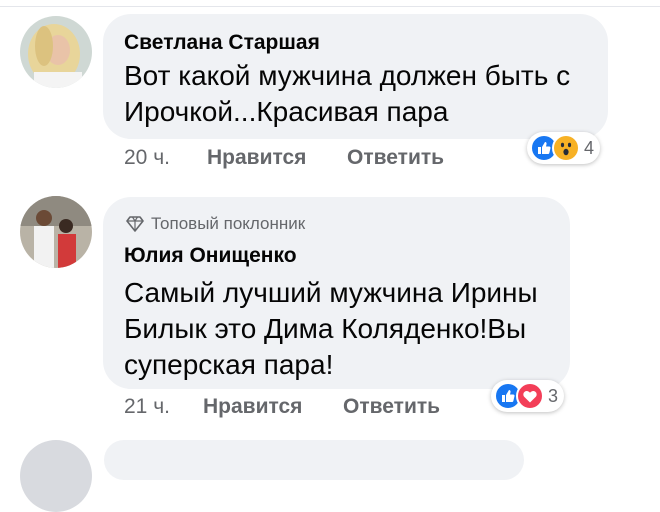 The image size is (660, 512). What do you see at coordinates (347, 75) in the screenshot?
I see `comment-text-line: Вот какой мужчина должен быть с` at bounding box center [347, 75].